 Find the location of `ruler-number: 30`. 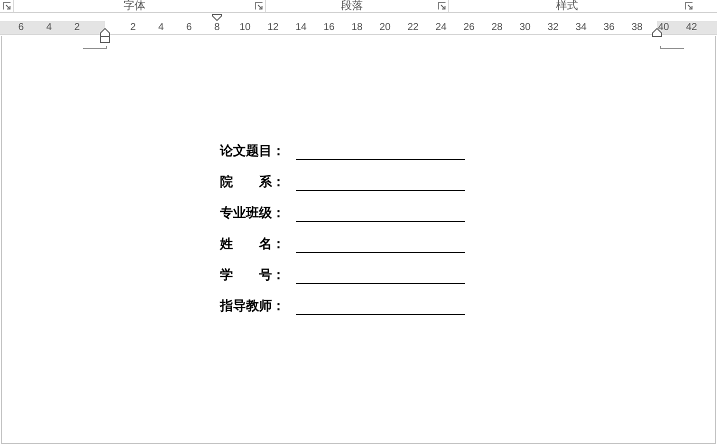

ruler-number: 30 is located at coordinates (525, 28).